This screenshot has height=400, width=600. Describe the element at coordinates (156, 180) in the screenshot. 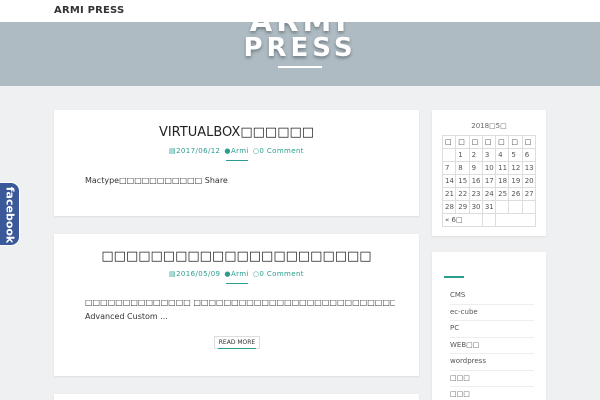

I see `post-excerpt: Mactype□□□□□□□□□□□ Share` at that location.